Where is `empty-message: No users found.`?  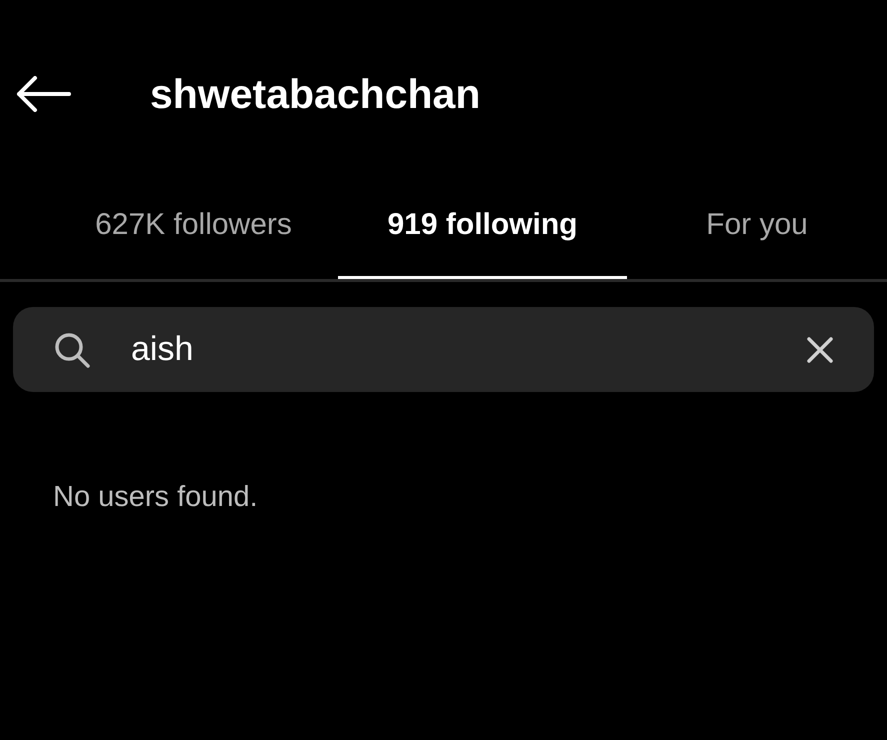
empty-message: No users found. is located at coordinates (155, 497).